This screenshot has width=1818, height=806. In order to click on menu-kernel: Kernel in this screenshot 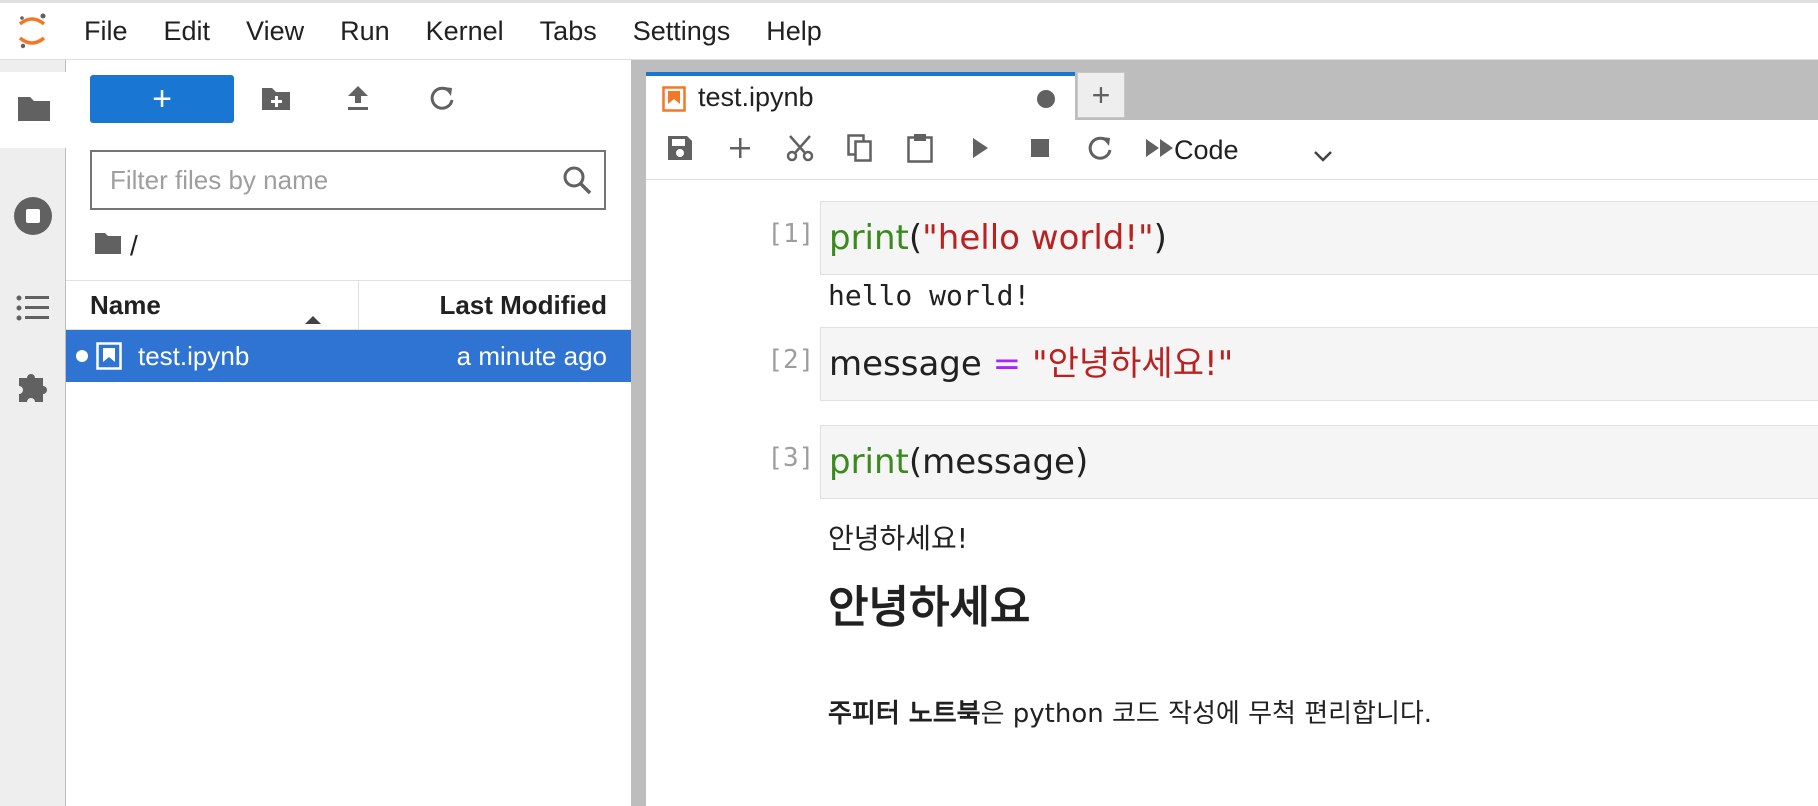, I will do `click(465, 31)`.